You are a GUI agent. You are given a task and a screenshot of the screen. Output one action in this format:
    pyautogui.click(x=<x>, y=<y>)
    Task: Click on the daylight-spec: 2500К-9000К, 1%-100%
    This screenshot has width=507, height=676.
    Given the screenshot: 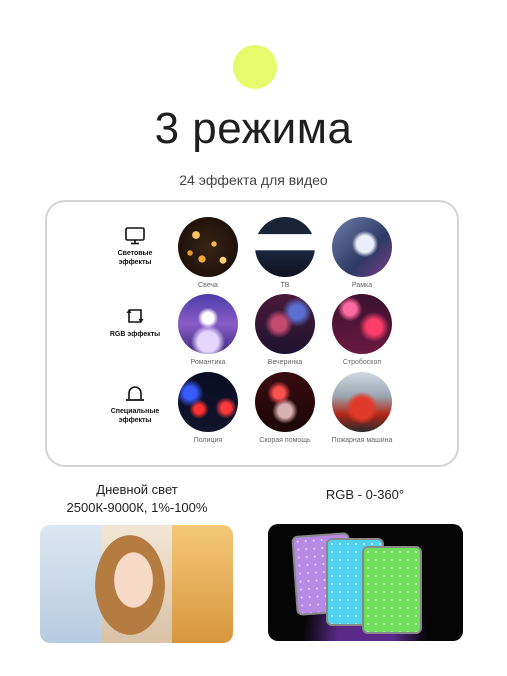 What is the action you would take?
    pyautogui.click(x=137, y=507)
    